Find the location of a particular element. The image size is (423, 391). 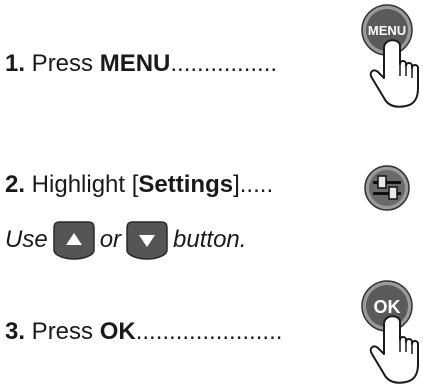

hint-use-text: Use is located at coordinates (26, 239).